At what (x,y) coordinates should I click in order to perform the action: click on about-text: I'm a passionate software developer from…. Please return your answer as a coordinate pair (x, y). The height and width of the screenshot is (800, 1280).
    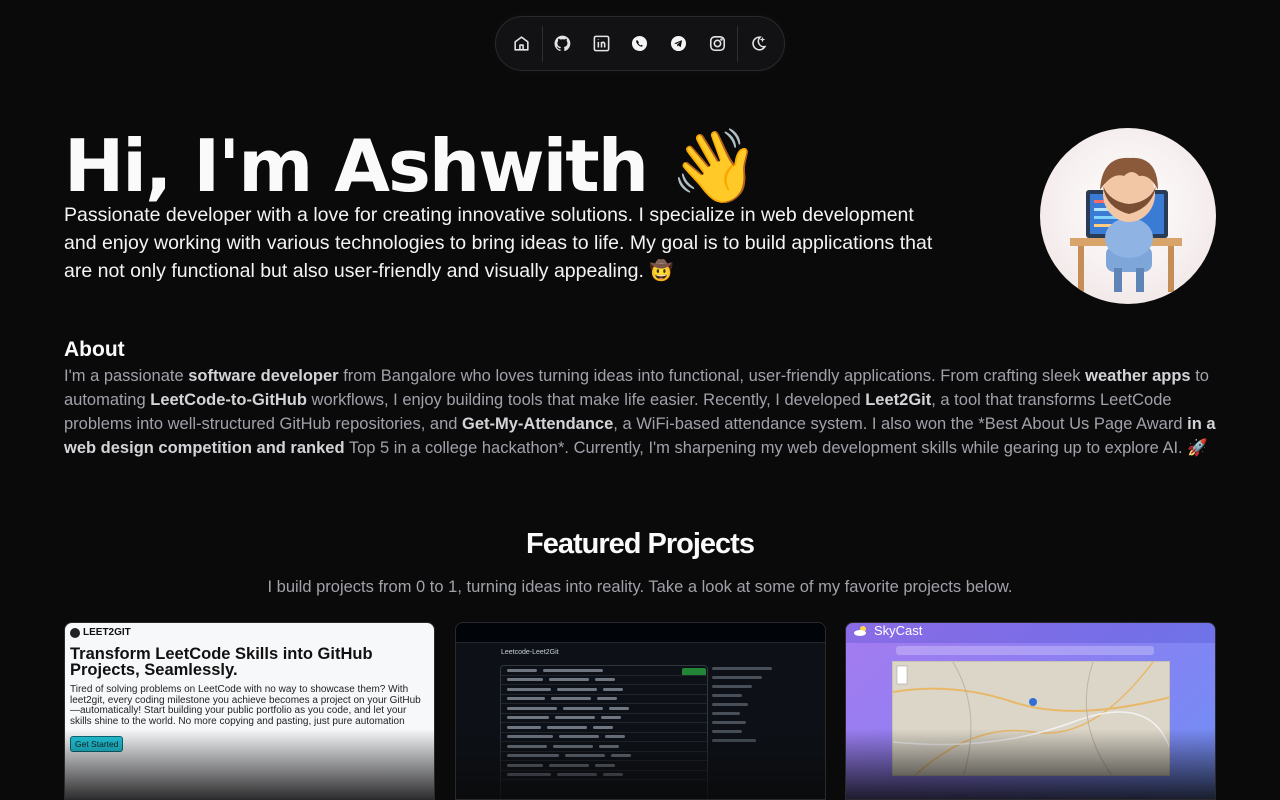
    Looking at the image, I should click on (640, 412).